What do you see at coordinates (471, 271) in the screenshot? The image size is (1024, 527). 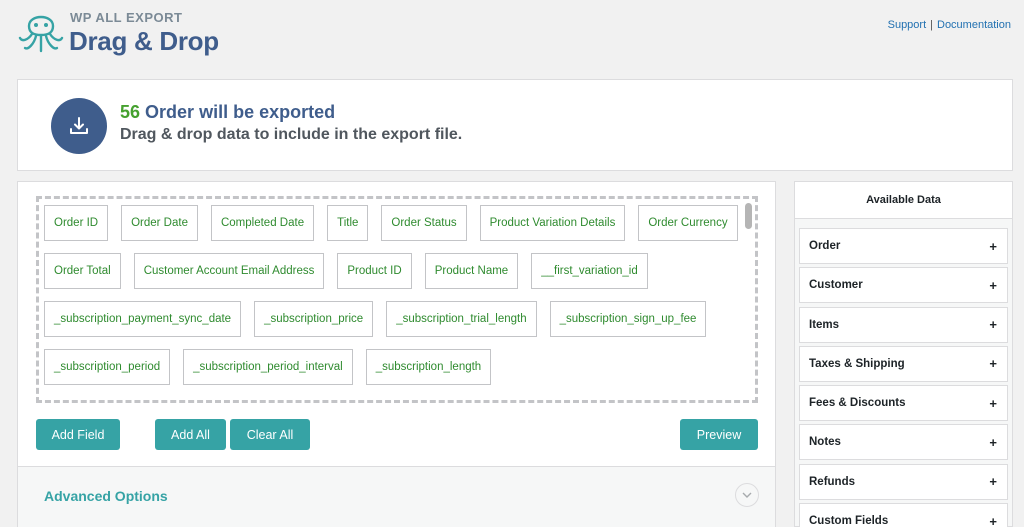 I see `export-field: Product Name` at bounding box center [471, 271].